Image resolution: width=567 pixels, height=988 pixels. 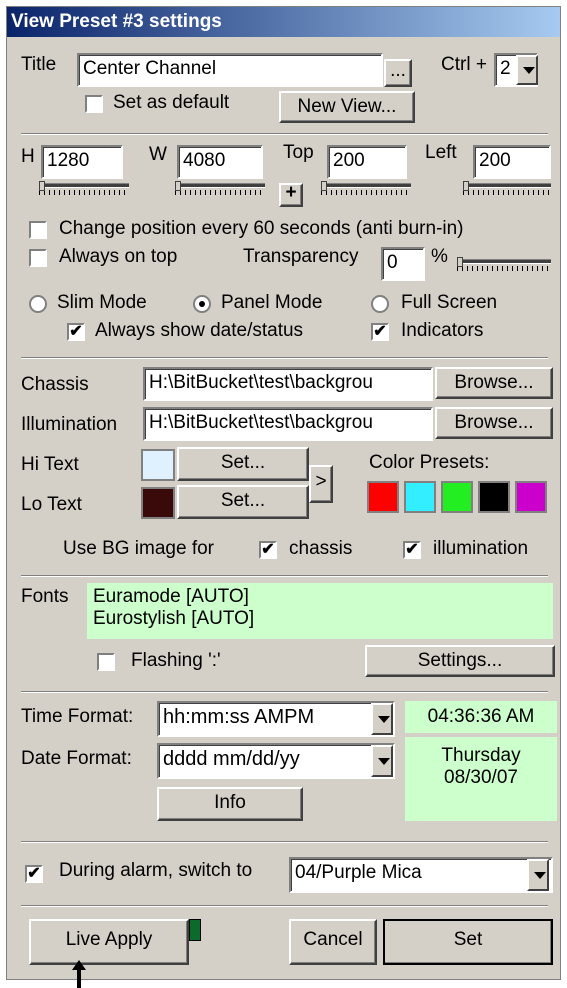 I want to click on info-button: Info, so click(x=230, y=804).